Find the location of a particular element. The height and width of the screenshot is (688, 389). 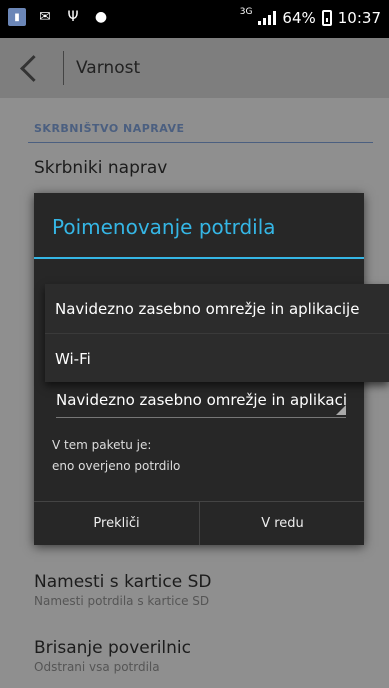

spinner-arrow-icon is located at coordinates (341, 410).